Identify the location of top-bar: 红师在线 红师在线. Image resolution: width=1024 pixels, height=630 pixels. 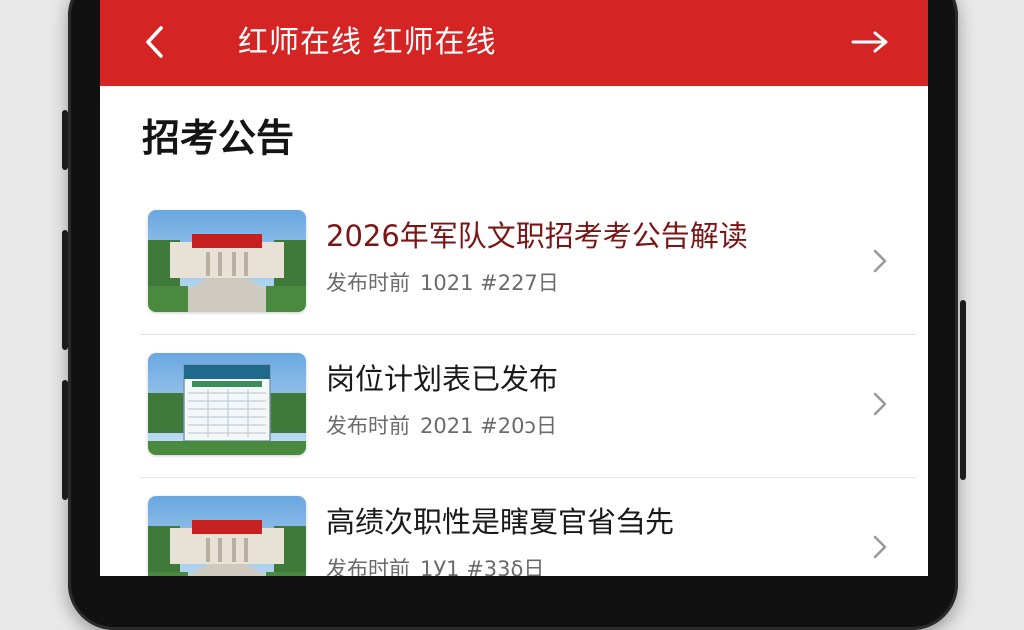
(514, 43).